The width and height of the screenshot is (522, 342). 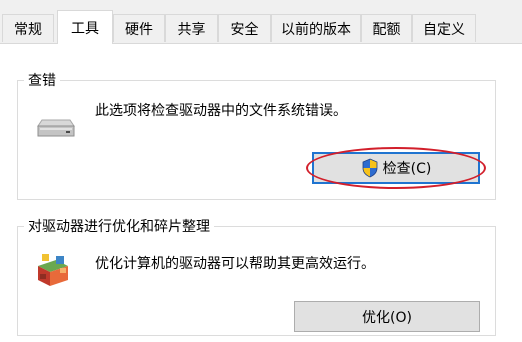 I want to click on optimize-description: 优化计算机的驱动器可以帮助其更高效运行。, so click(x=235, y=264).